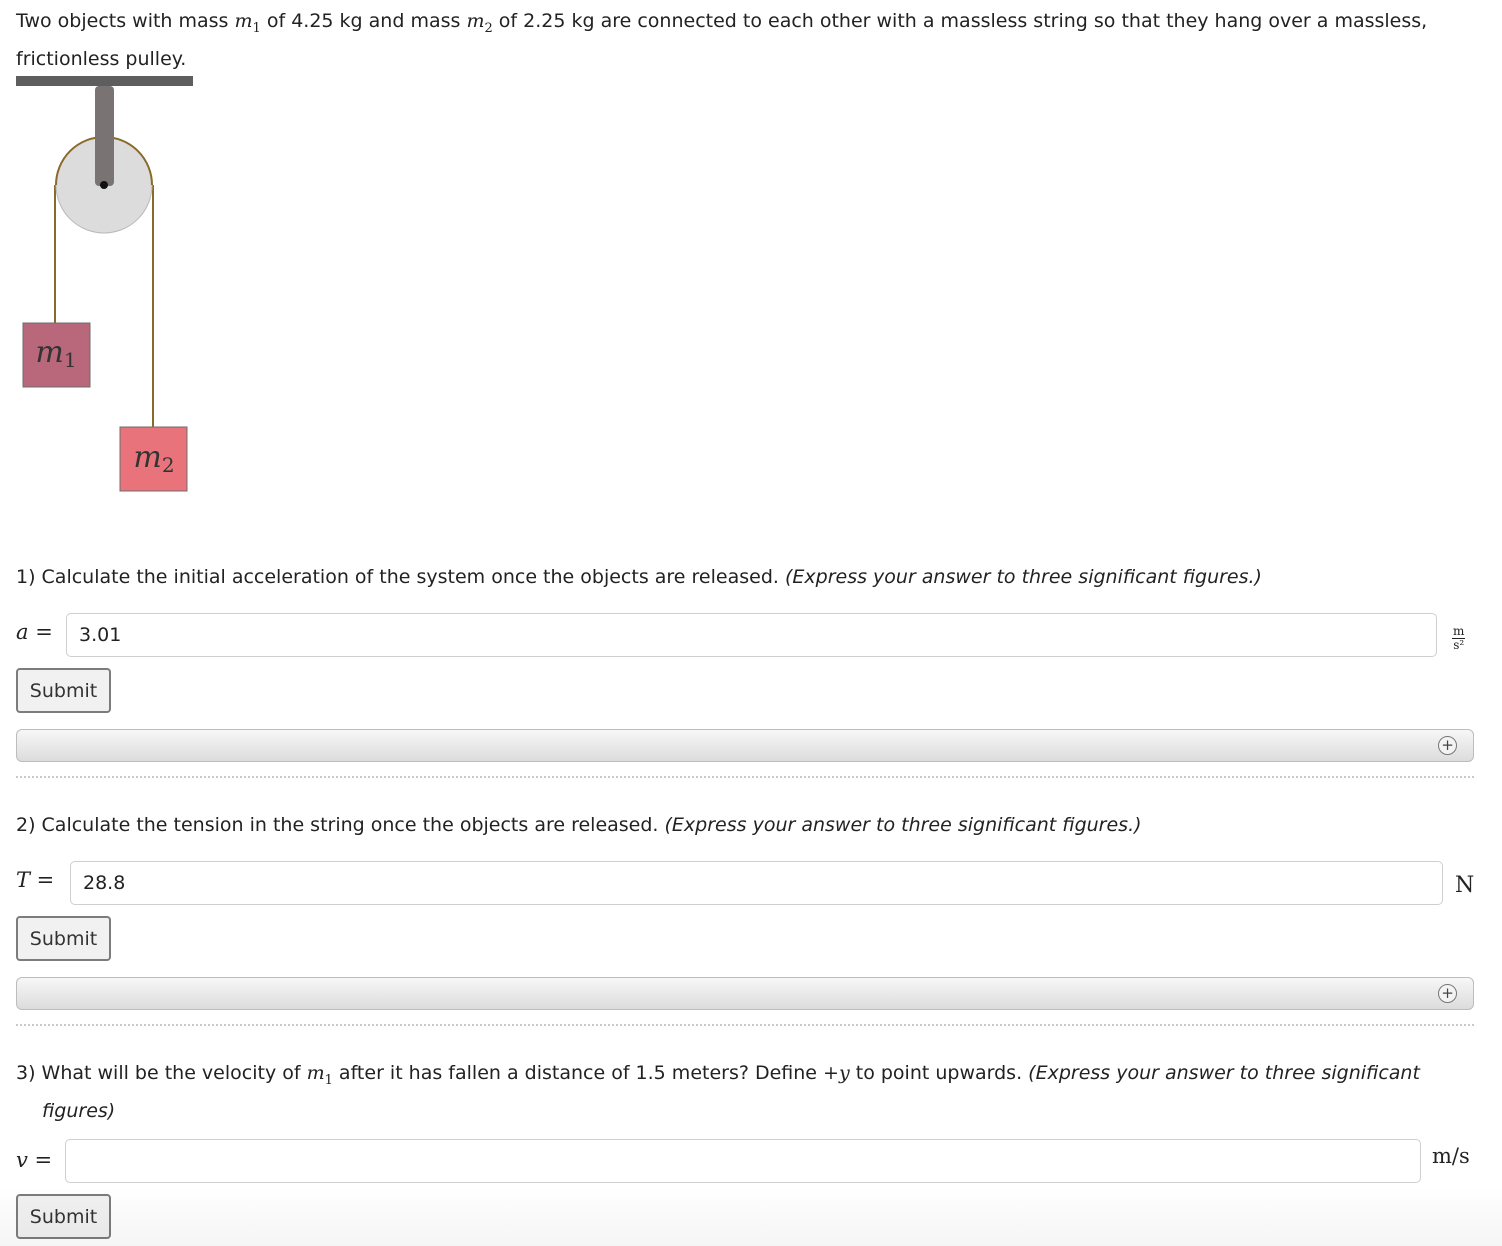 This screenshot has height=1246, width=1502. What do you see at coordinates (63, 938) in the screenshot?
I see `submit-button-q2: Submit` at bounding box center [63, 938].